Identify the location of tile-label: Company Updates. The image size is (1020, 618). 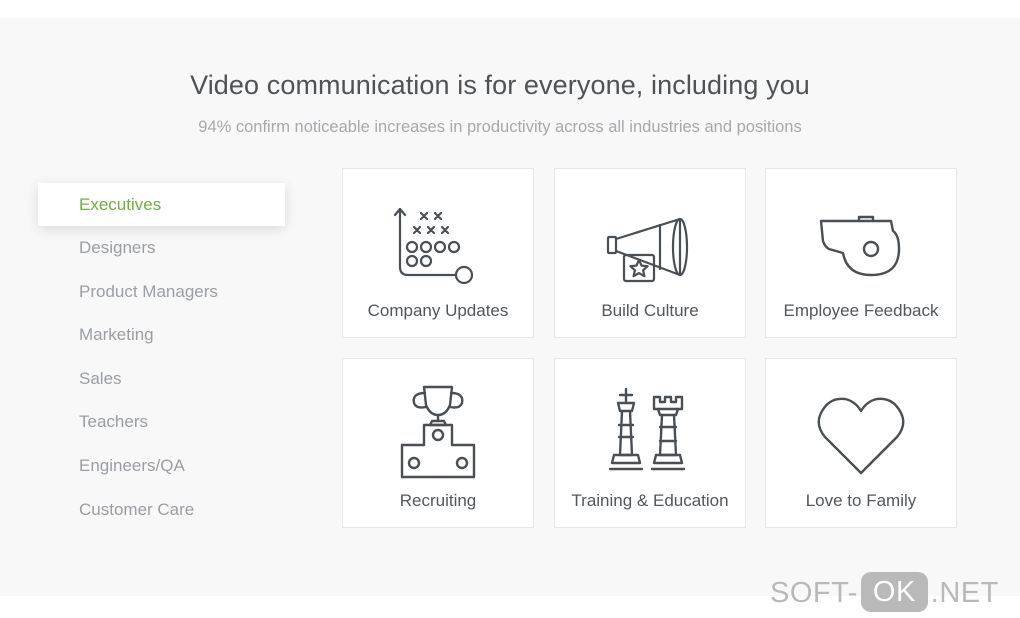
(438, 310).